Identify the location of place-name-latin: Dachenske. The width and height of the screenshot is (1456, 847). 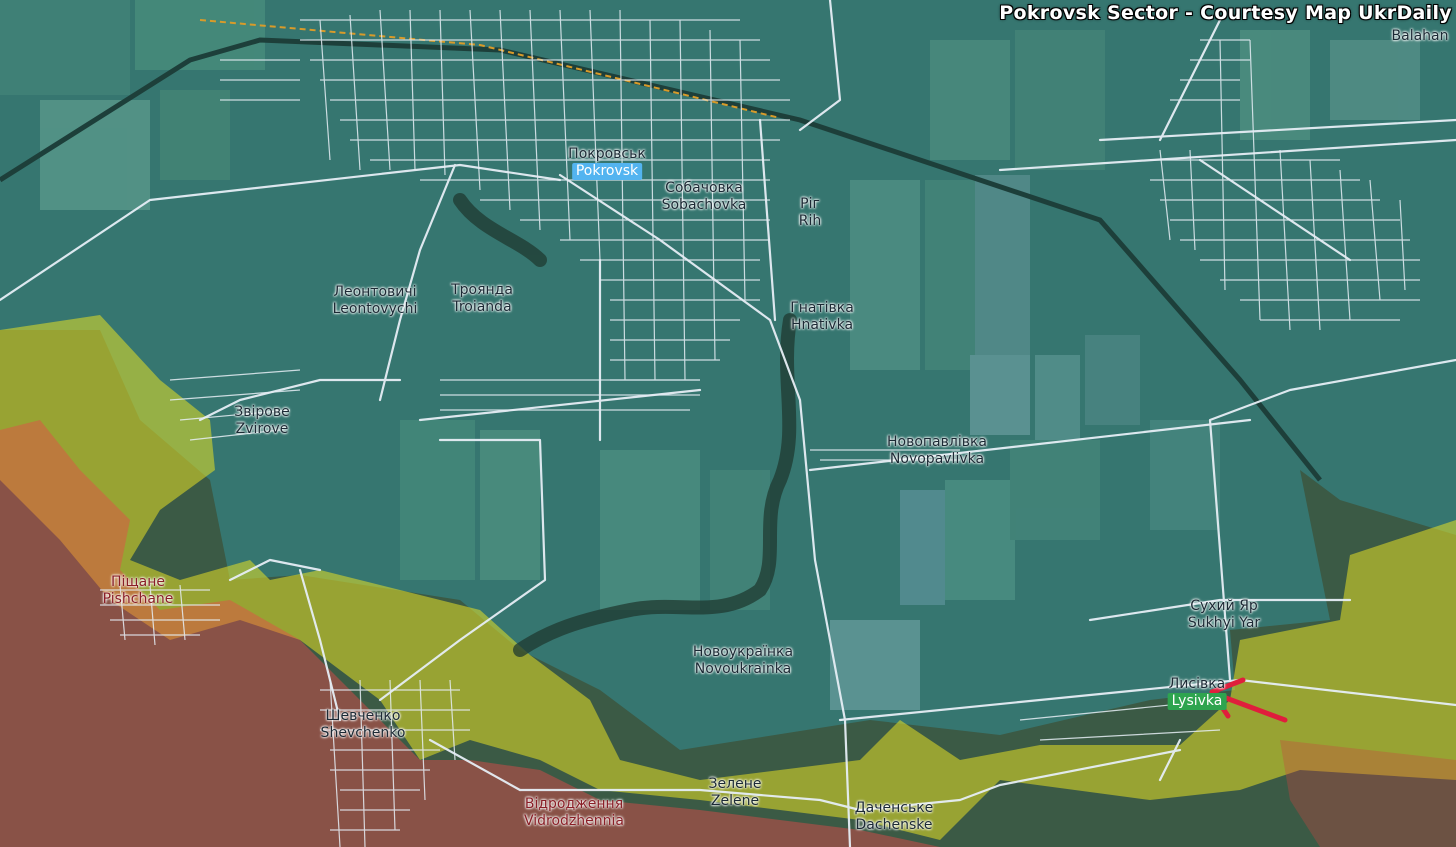
(894, 825).